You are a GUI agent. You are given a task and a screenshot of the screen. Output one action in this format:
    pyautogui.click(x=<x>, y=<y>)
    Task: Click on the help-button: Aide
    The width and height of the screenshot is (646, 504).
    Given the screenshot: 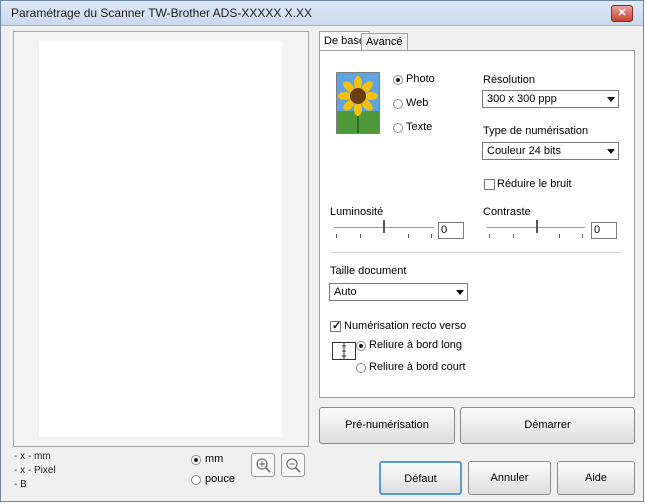 What is the action you would take?
    pyautogui.click(x=596, y=478)
    